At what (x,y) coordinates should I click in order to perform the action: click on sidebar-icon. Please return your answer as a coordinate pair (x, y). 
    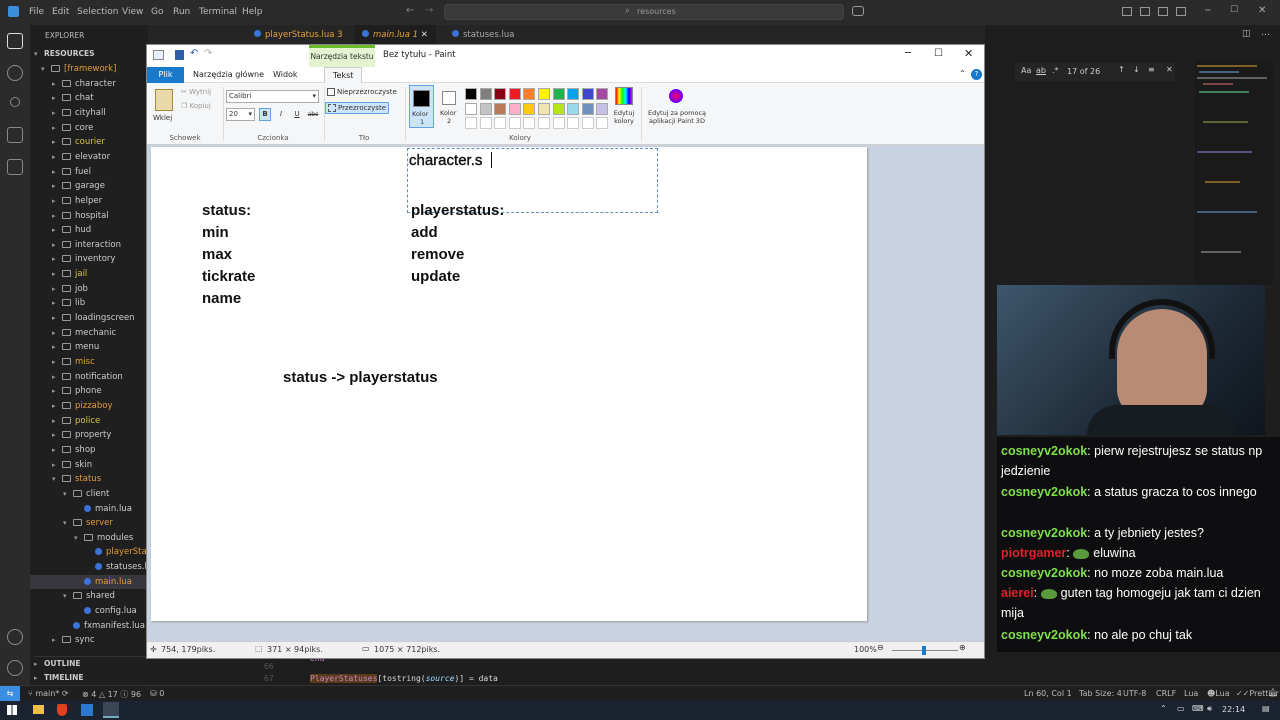
    Looking at the image, I should click on (1163, 11).